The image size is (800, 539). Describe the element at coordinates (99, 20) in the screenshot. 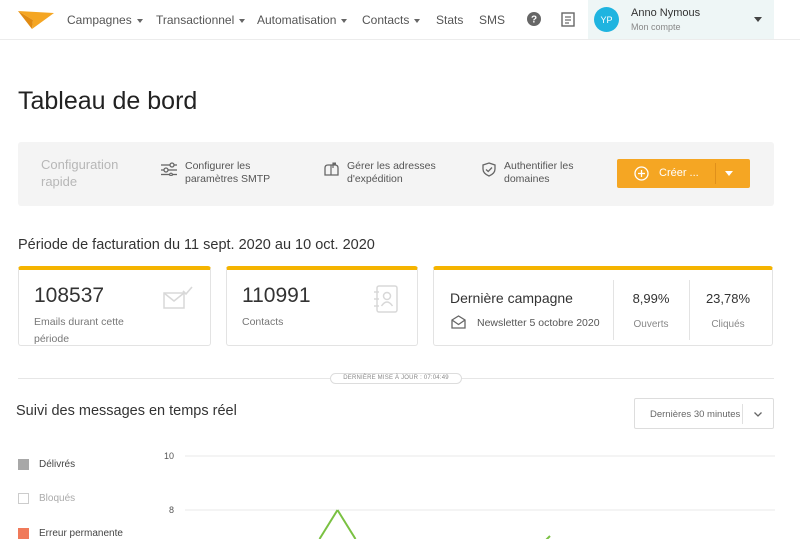

I see `nav-campagnes-label: Campagnes` at that location.